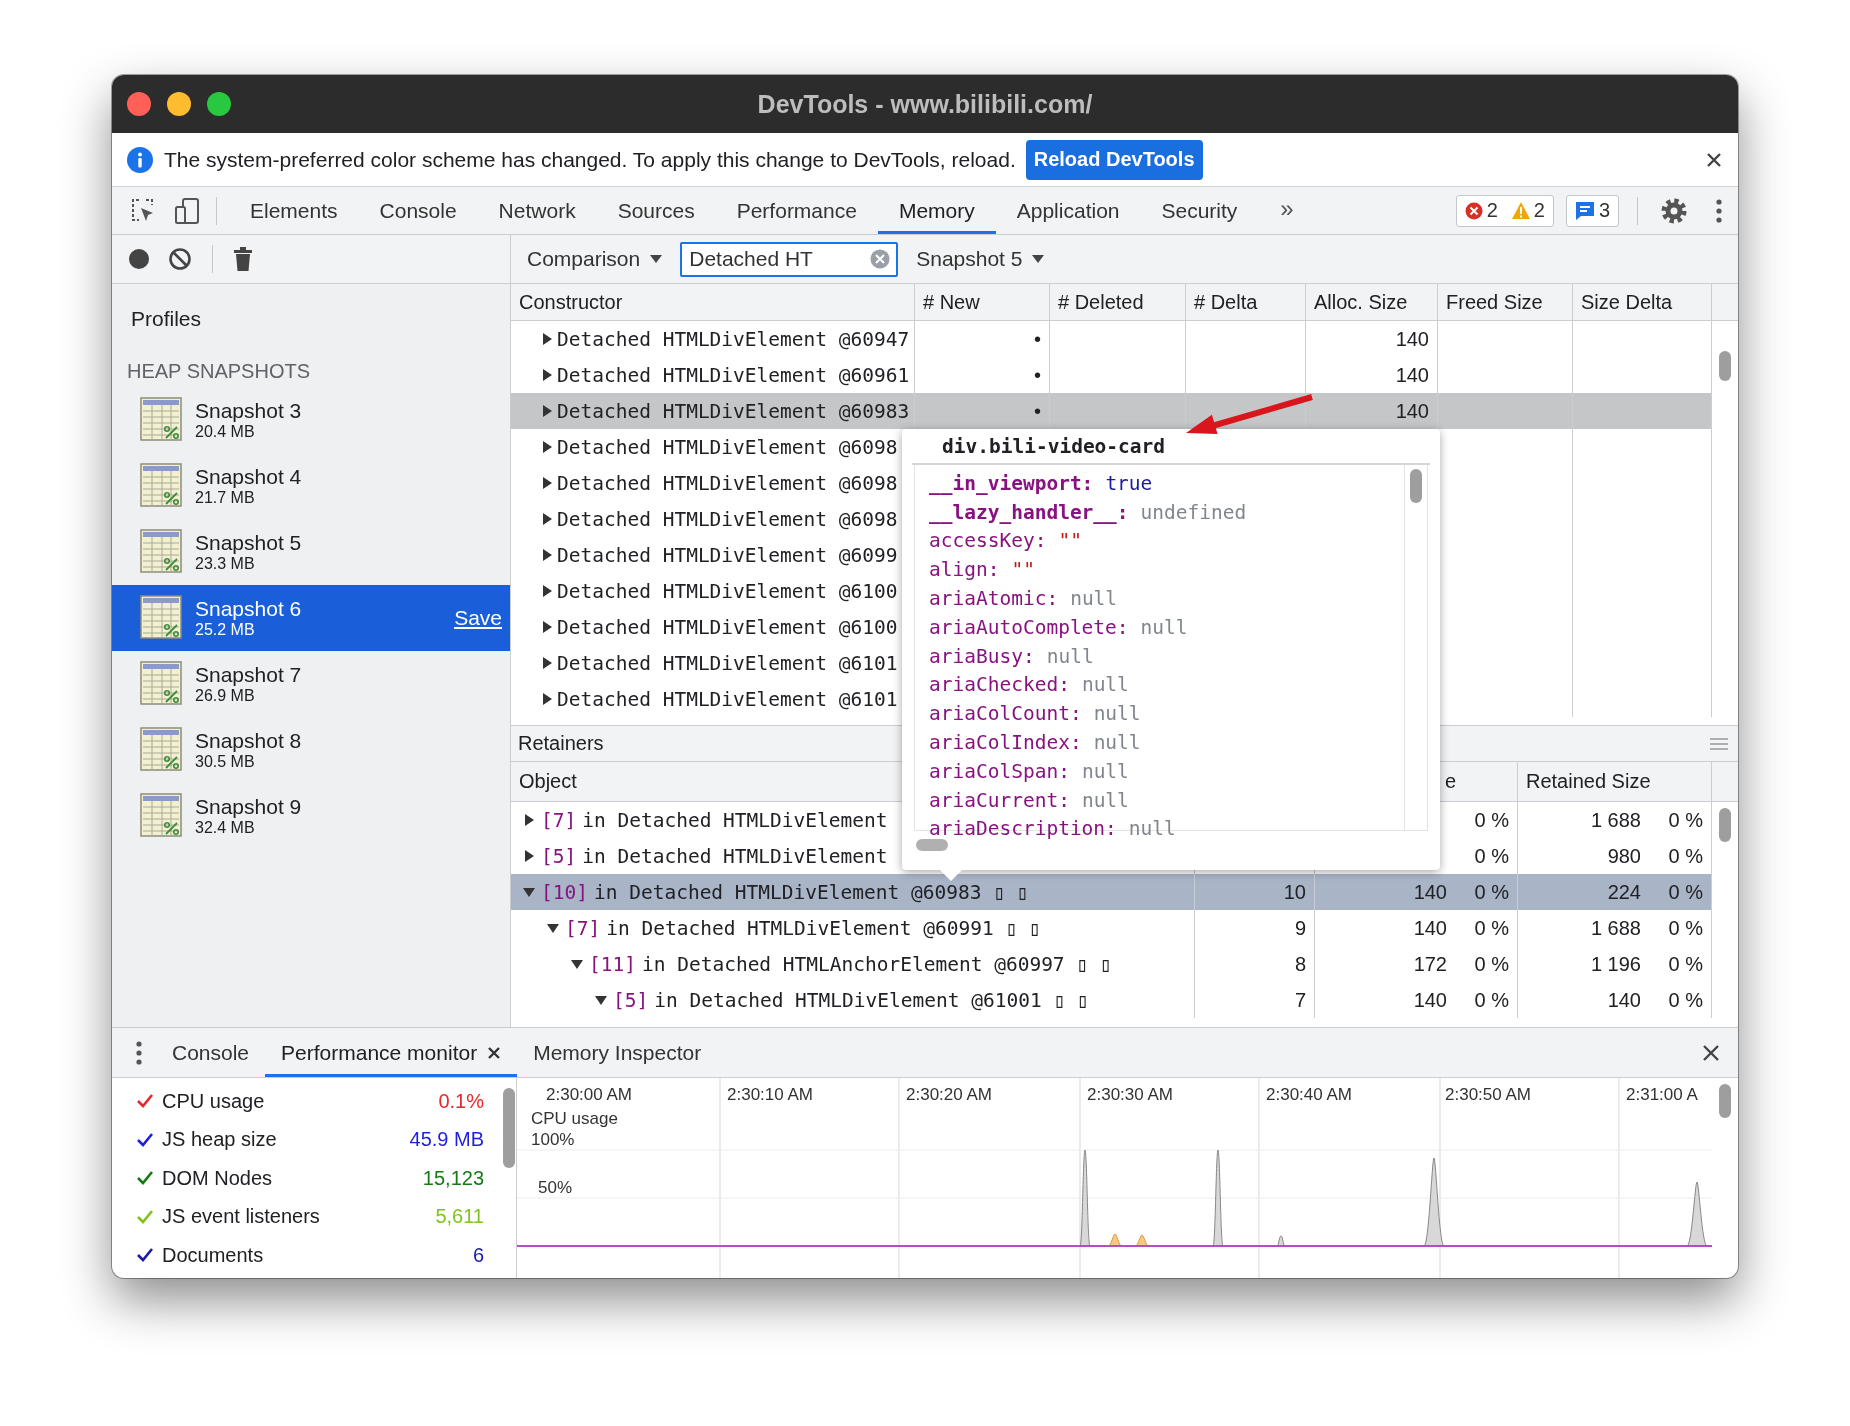 The image size is (1850, 1426). Describe the element at coordinates (656, 210) in the screenshot. I see `panel-tab: Sources` at that location.